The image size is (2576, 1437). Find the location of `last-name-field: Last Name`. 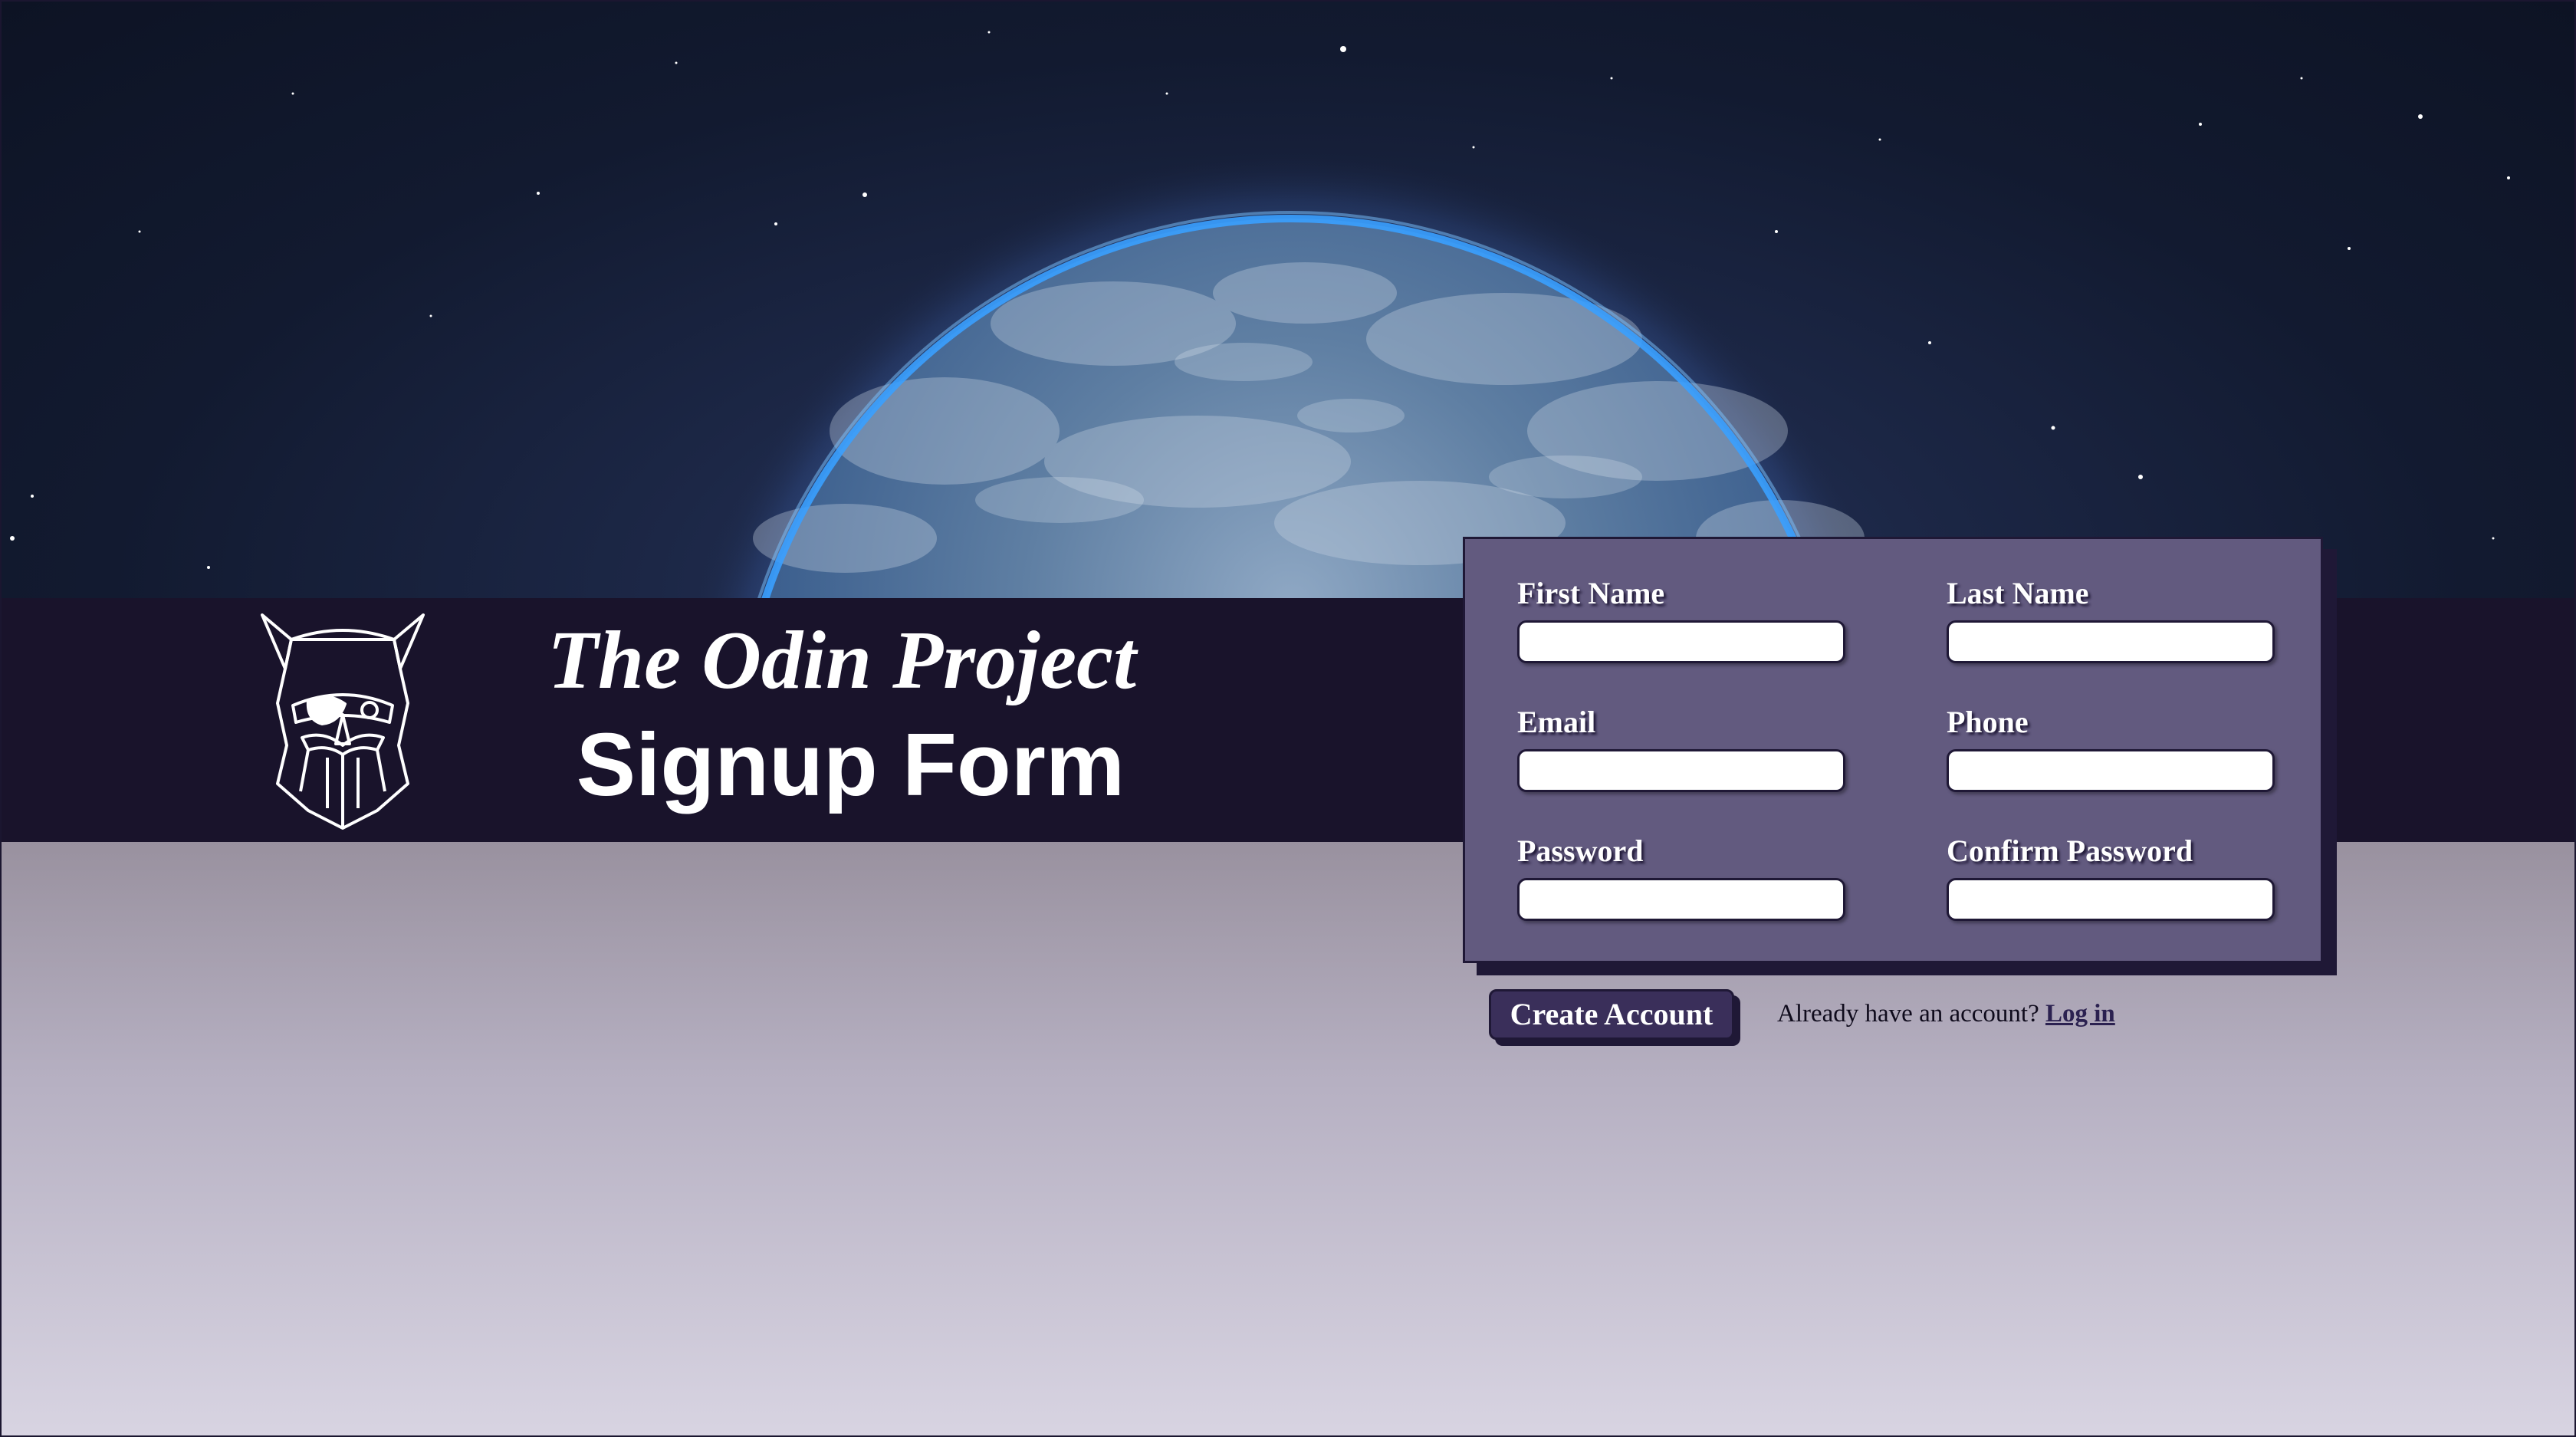

last-name-field: Last Name is located at coordinates (2111, 619).